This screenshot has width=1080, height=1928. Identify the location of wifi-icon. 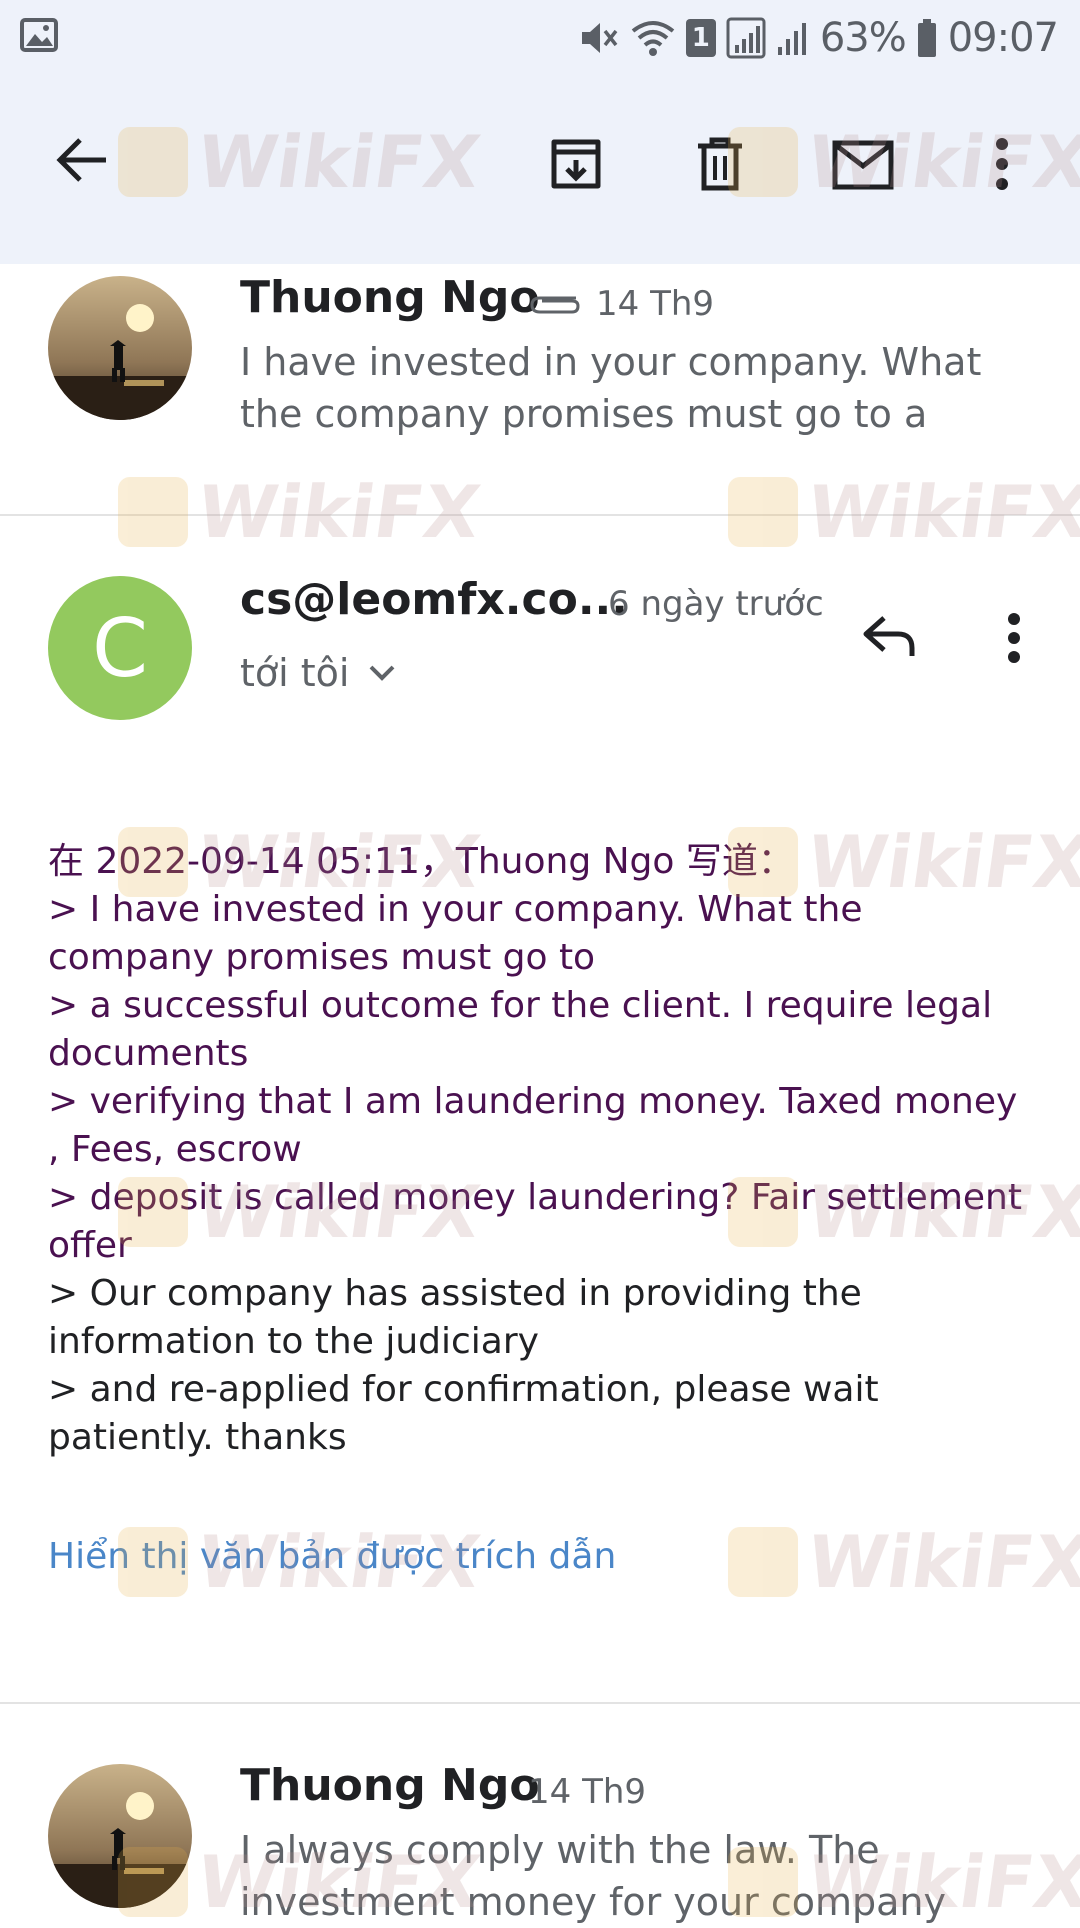
(653, 38).